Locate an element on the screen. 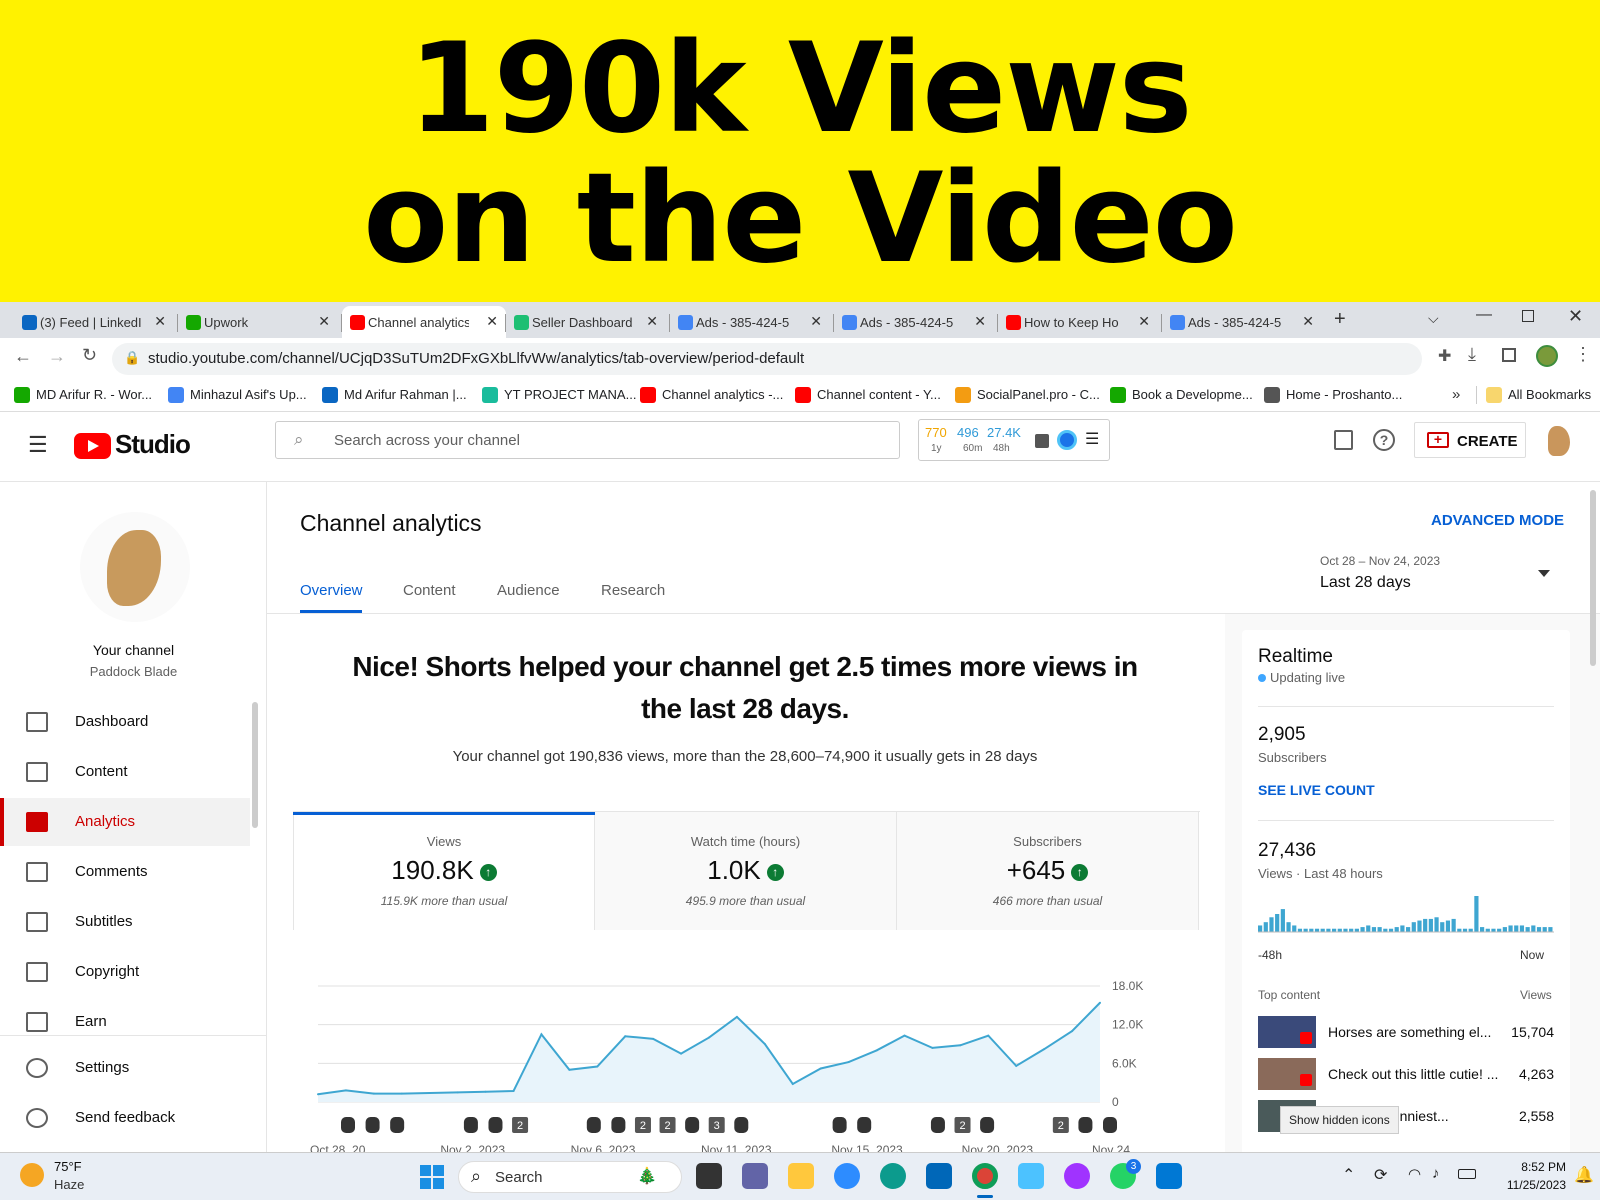 This screenshot has height=1200, width=1600. browser-tab: How to Keep Ho ✕ is located at coordinates (1078, 322).